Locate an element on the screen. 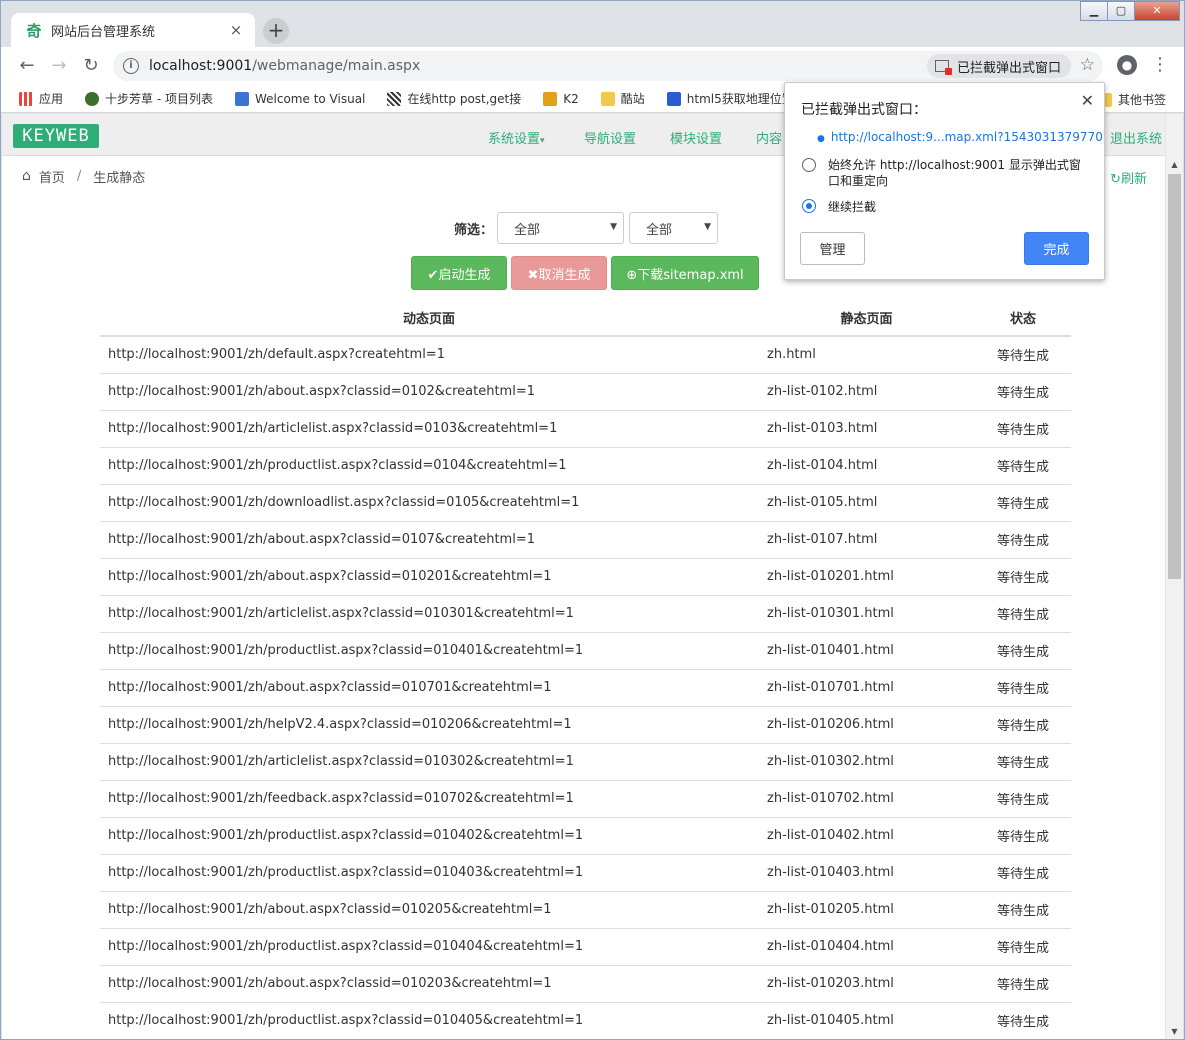  done-button: 完成 is located at coordinates (1056, 248).